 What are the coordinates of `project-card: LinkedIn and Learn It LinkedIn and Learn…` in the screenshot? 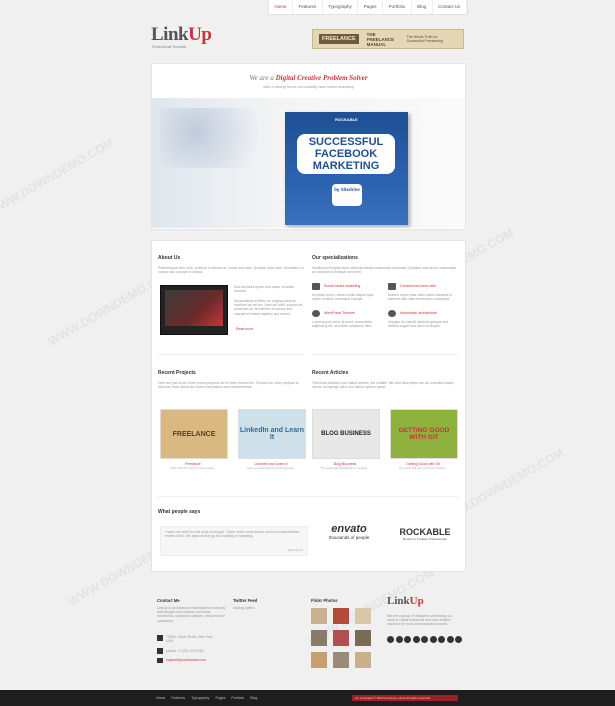 It's located at (272, 439).